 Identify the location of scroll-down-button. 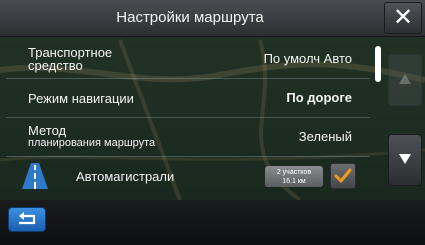
(405, 160).